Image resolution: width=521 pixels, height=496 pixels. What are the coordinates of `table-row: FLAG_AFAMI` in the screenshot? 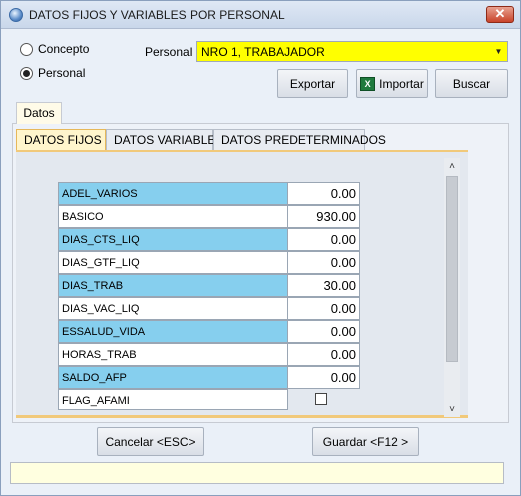 It's located at (209, 399).